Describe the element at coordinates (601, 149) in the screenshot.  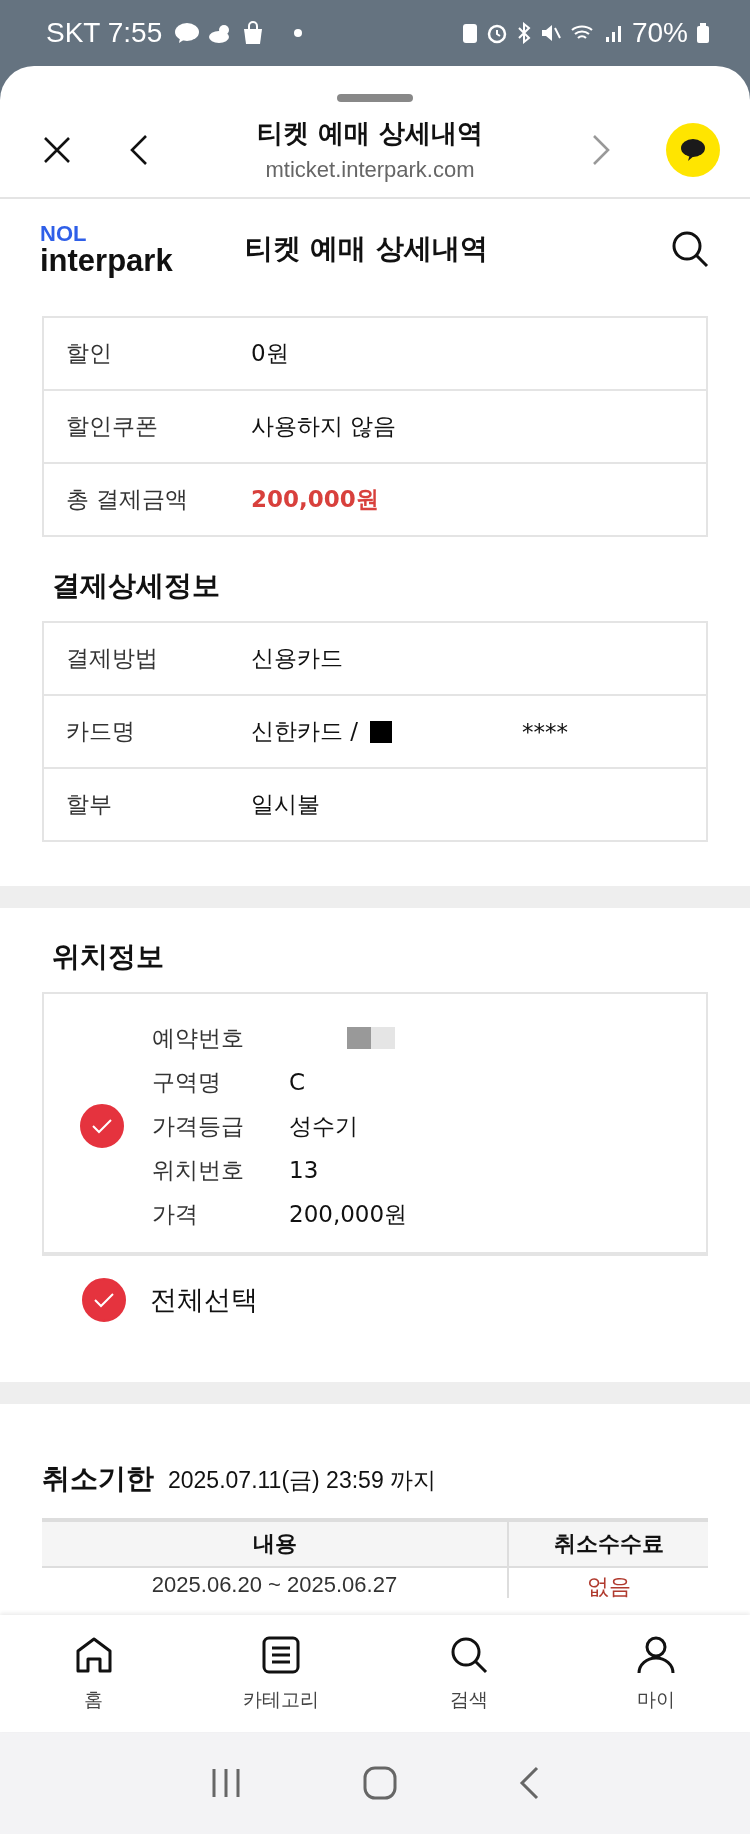
I see `forward-icon` at that location.